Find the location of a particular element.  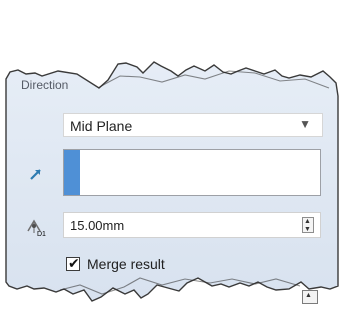

panel-title: Direction is located at coordinates (45, 85).